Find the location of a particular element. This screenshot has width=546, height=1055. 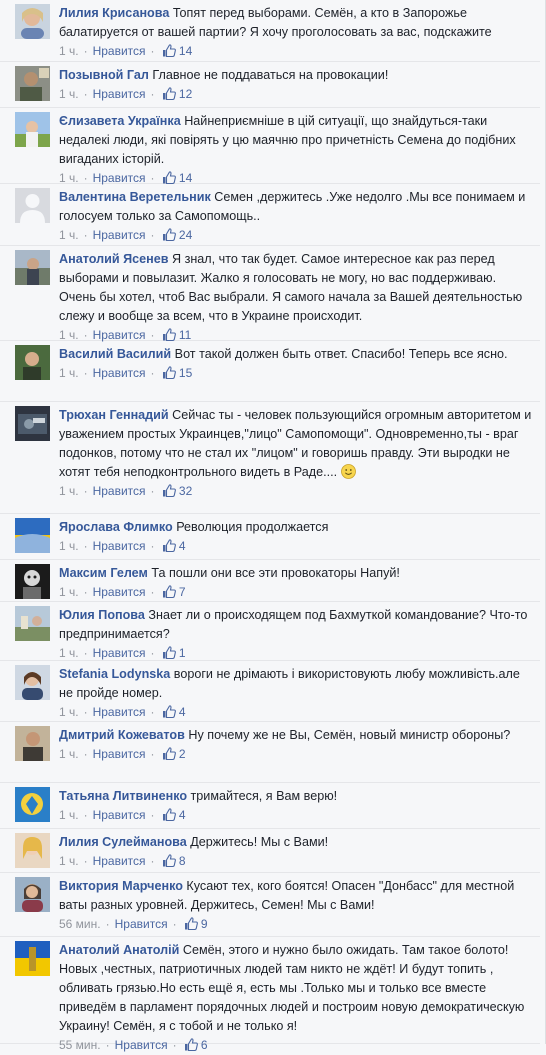

comment-author: Дмитрий Кожеватов is located at coordinates (122, 735).